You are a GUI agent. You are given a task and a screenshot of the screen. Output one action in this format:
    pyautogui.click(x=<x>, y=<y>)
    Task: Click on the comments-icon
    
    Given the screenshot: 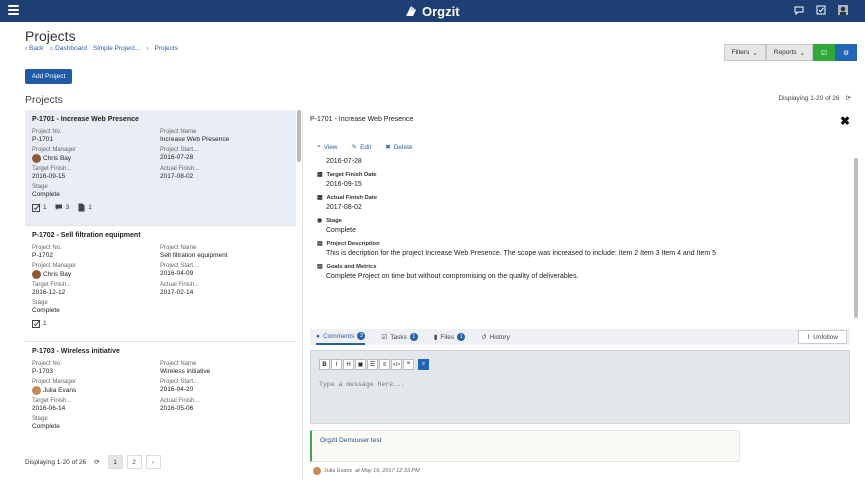 What is the action you would take?
    pyautogui.click(x=58, y=207)
    